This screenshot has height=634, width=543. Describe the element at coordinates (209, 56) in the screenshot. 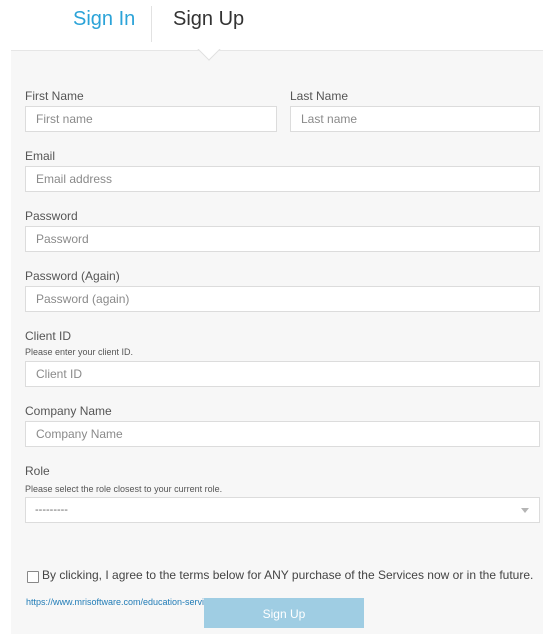

I see `active-tab-caret` at that location.